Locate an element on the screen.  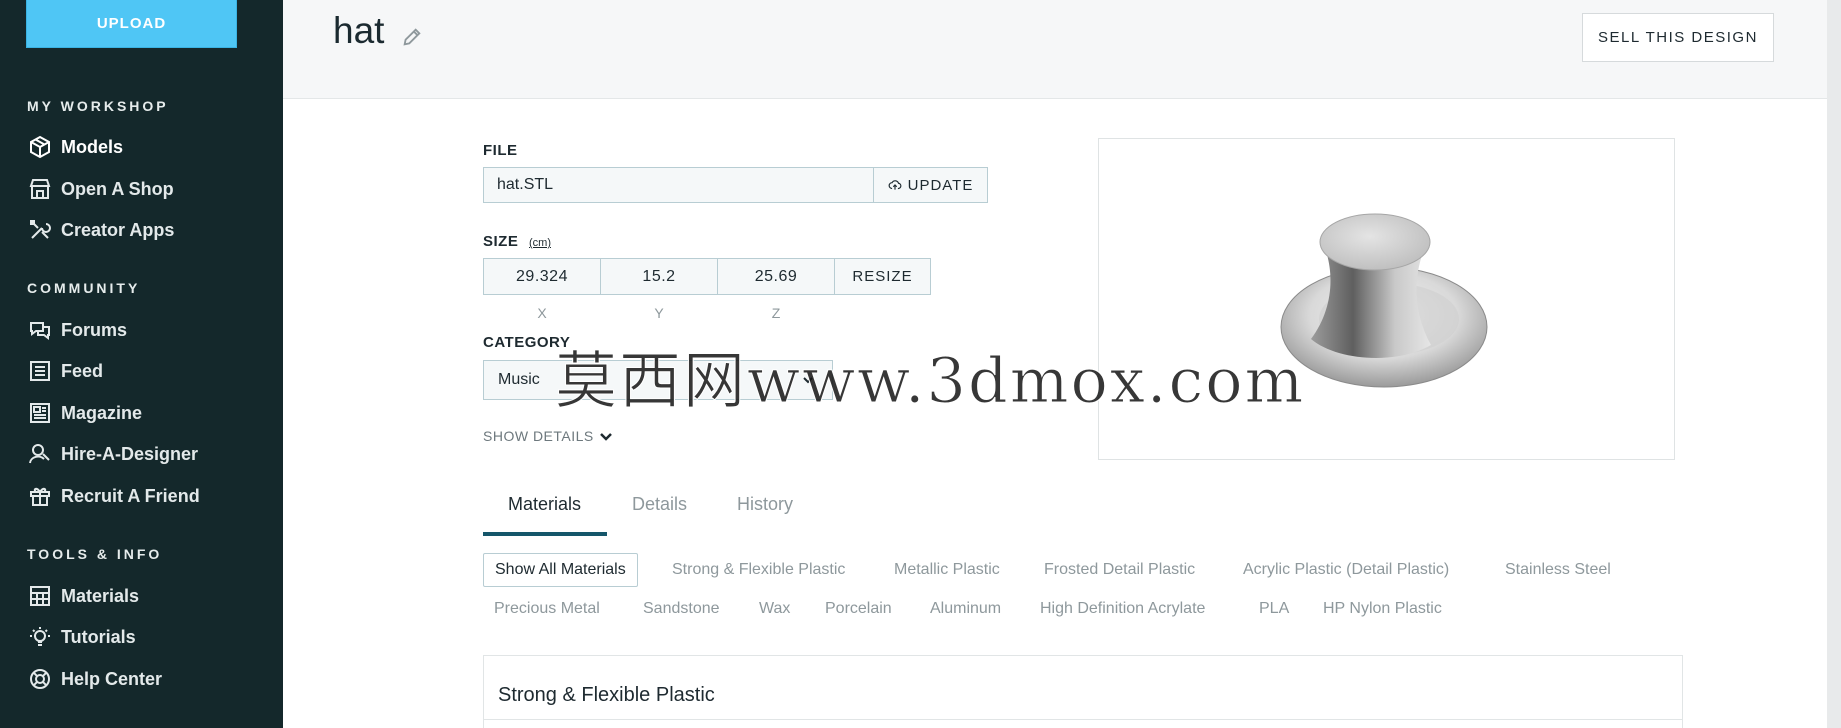
update-label: UPDATE is located at coordinates (940, 185).